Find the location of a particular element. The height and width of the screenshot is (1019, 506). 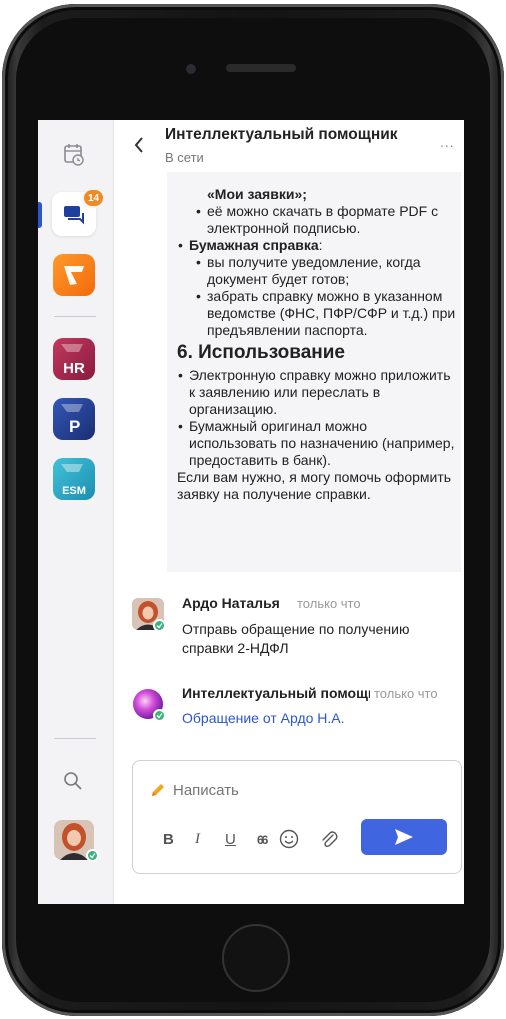

italic-button: I is located at coordinates (197, 839).